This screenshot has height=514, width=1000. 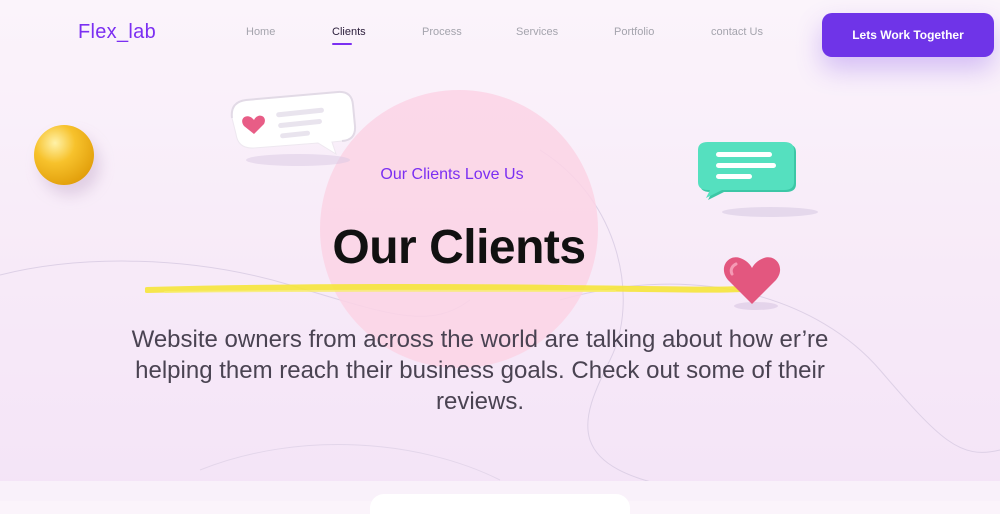 I want to click on brush-stroke-icon, so click(x=445, y=288).